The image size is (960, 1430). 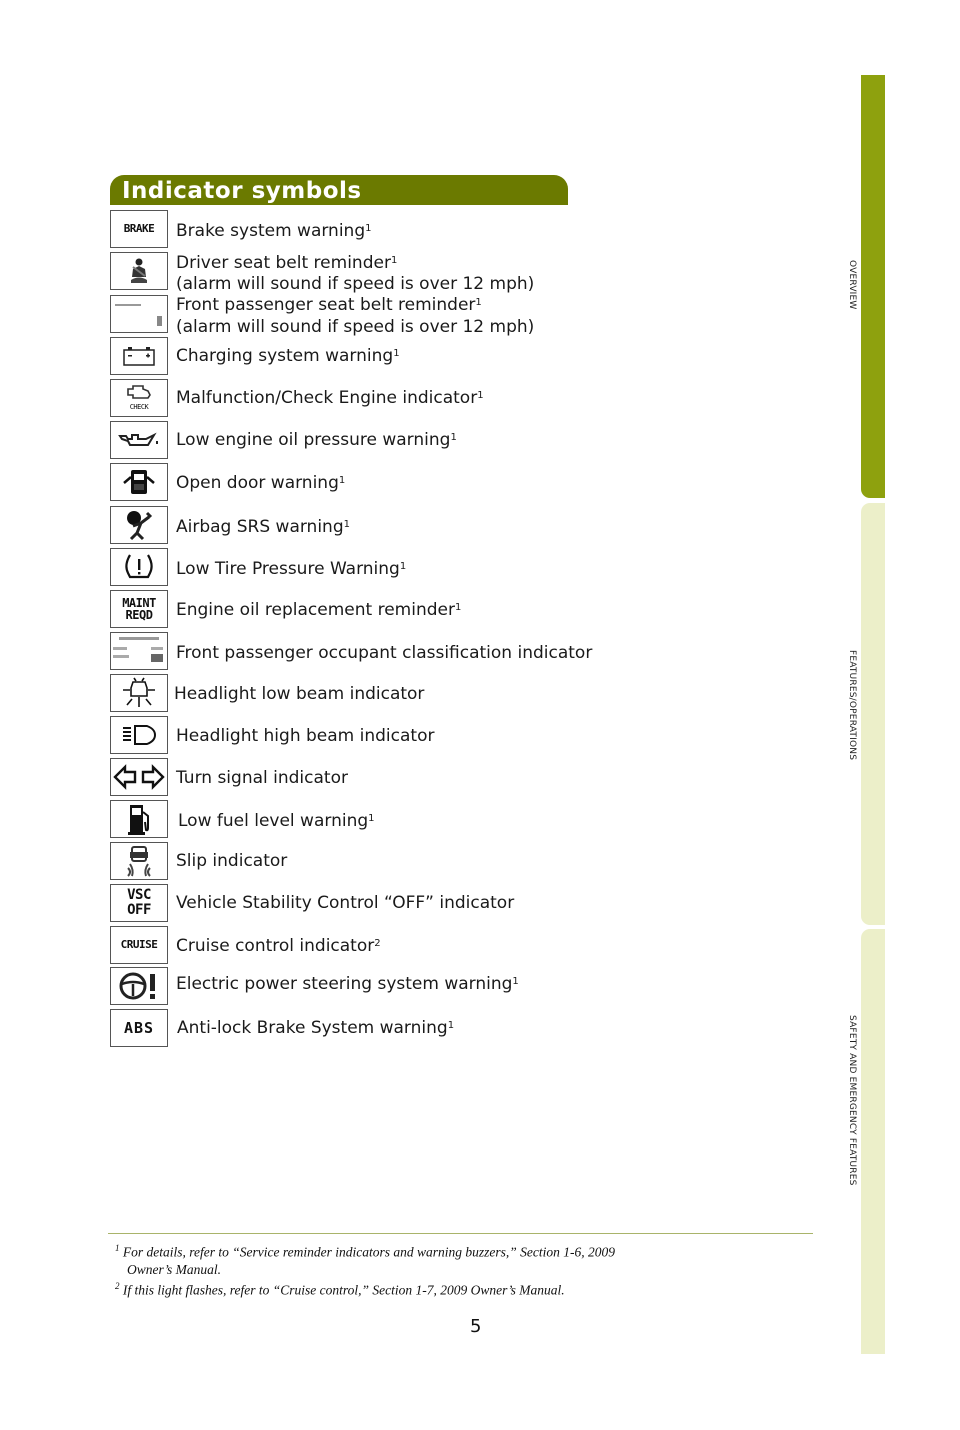 I want to click on indicator-label: Headlight high beam indicator, so click(x=305, y=736).